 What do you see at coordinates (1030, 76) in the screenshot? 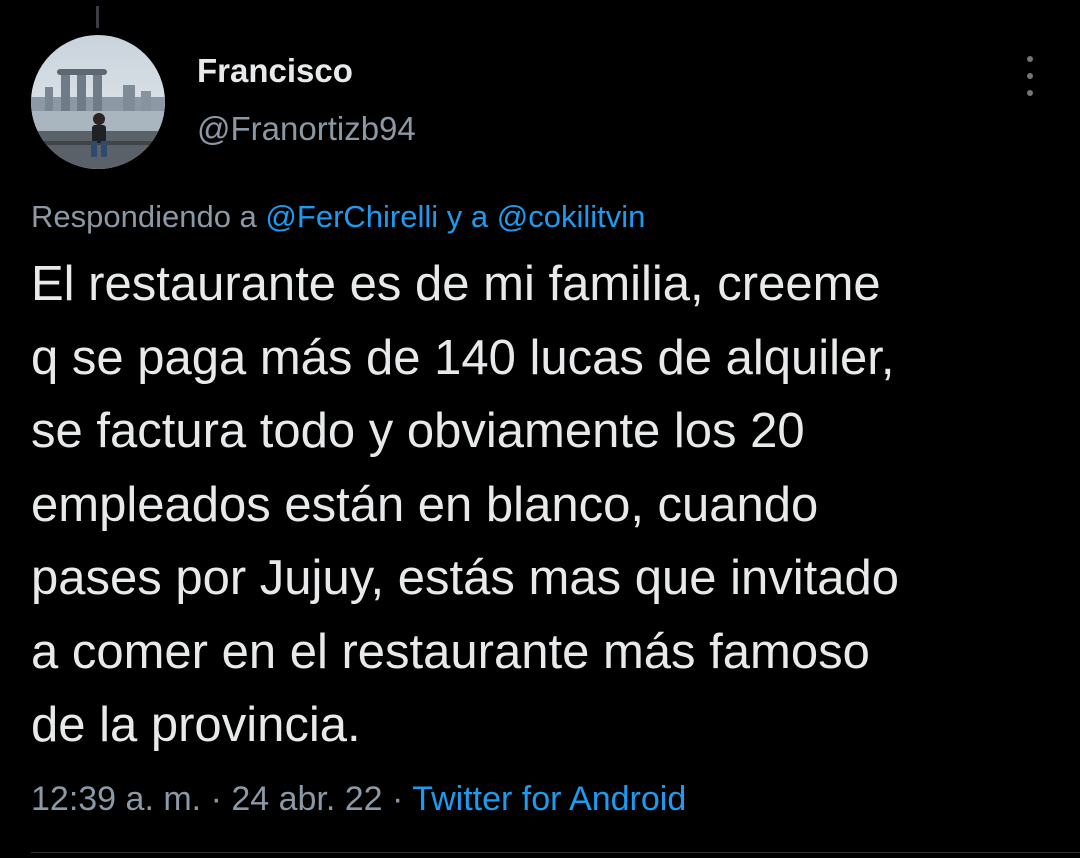
I see `more-options-button` at bounding box center [1030, 76].